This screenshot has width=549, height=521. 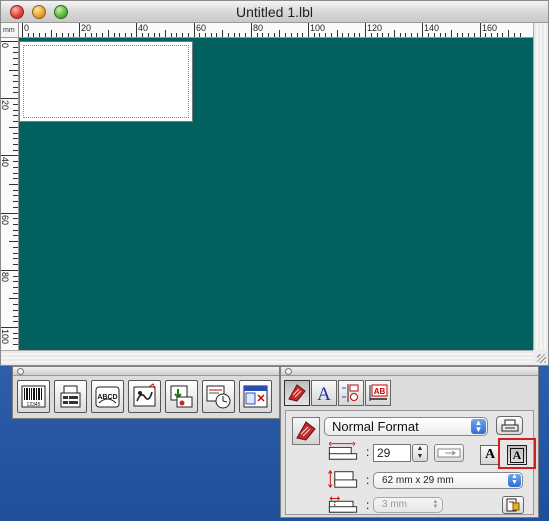 What do you see at coordinates (378, 393) in the screenshot?
I see `tab-text-properties: AB` at bounding box center [378, 393].